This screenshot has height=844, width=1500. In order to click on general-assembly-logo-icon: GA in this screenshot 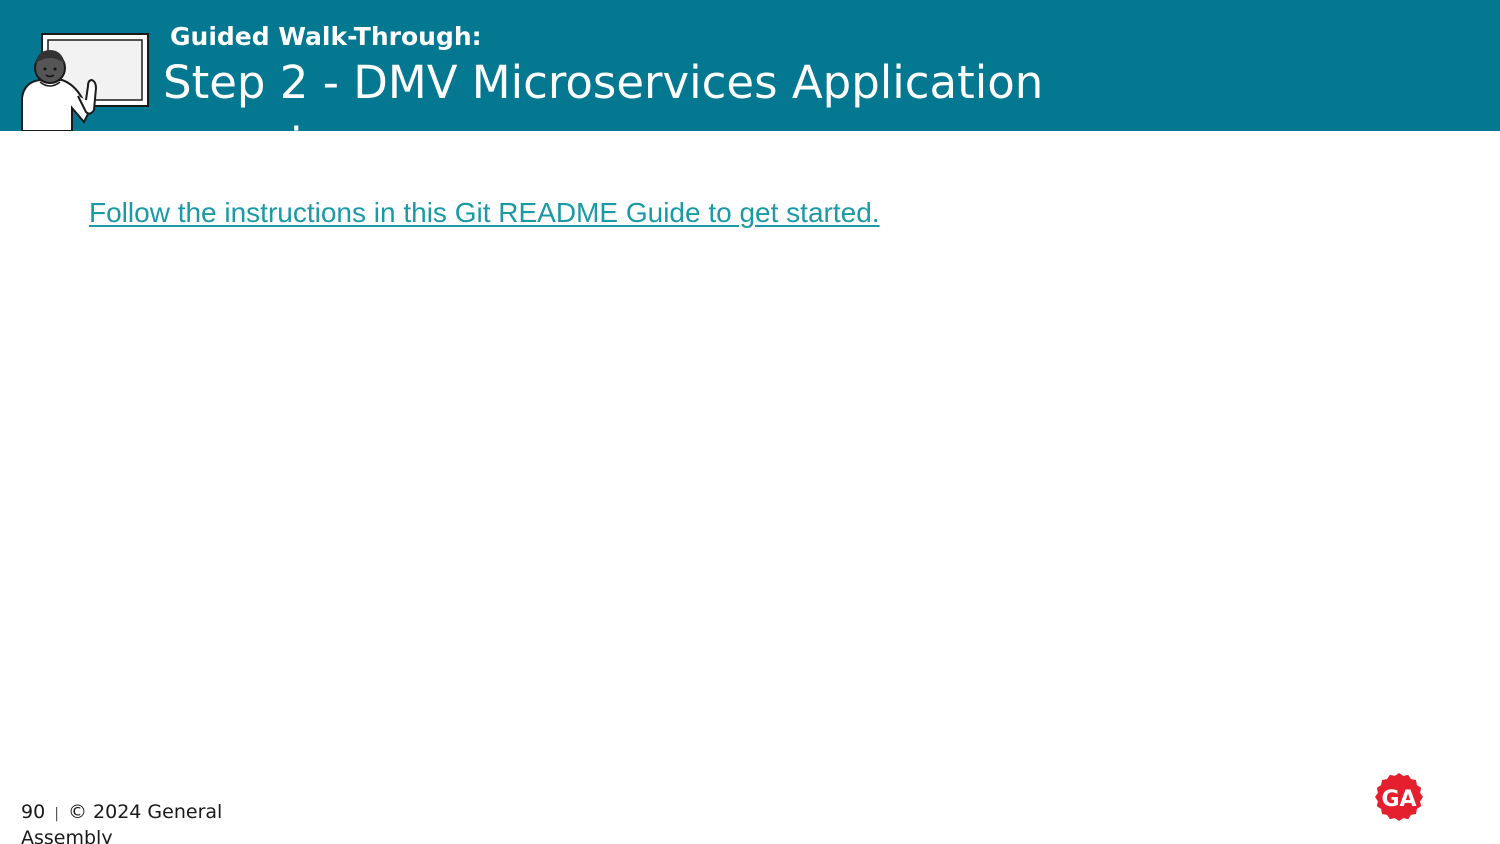, I will do `click(1399, 797)`.